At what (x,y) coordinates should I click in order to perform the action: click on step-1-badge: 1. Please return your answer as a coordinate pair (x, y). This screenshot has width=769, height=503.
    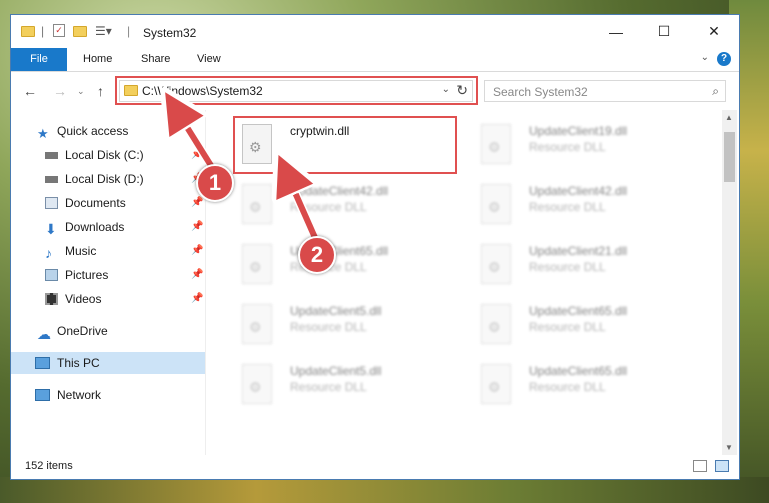
    Looking at the image, I should click on (215, 183).